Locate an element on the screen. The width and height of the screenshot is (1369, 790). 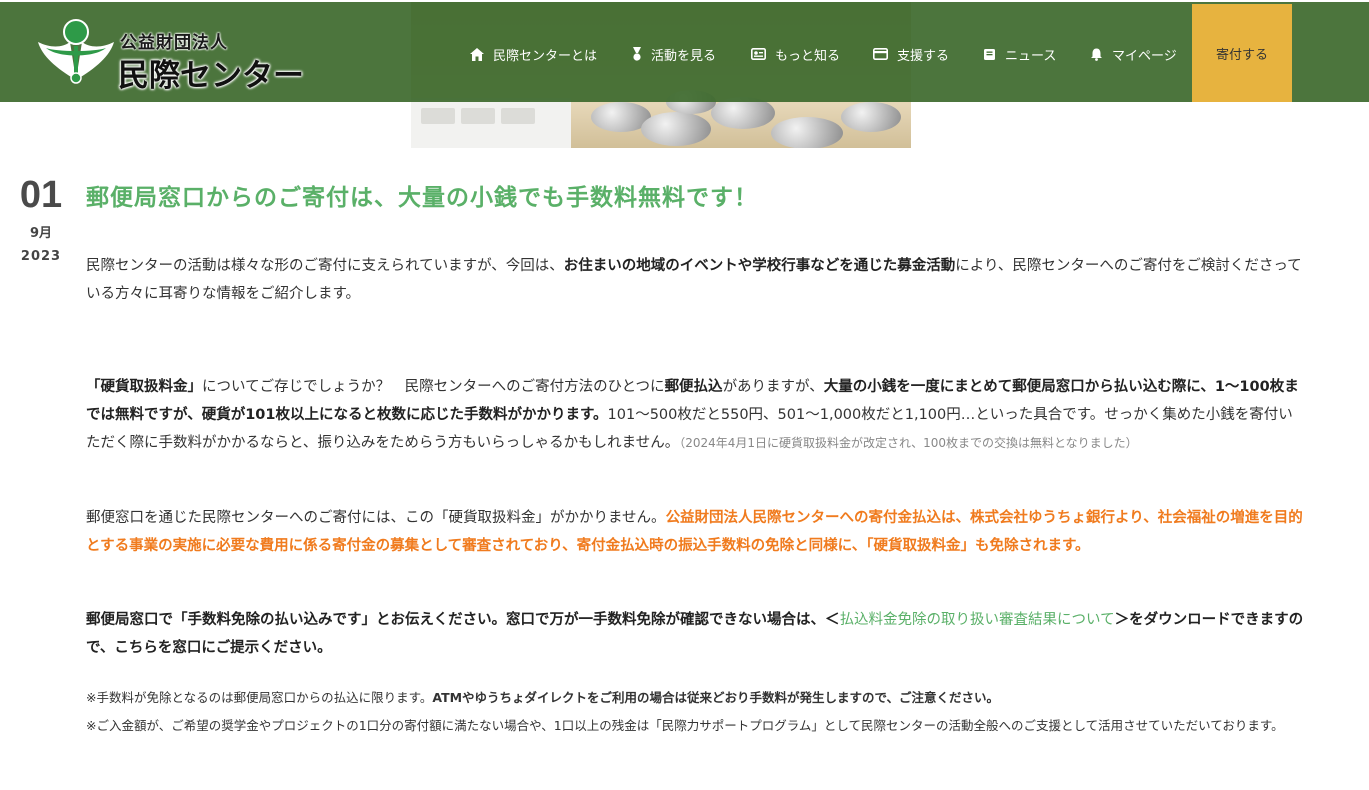
nav-item-news: ニュース is located at coordinates (1019, 54).